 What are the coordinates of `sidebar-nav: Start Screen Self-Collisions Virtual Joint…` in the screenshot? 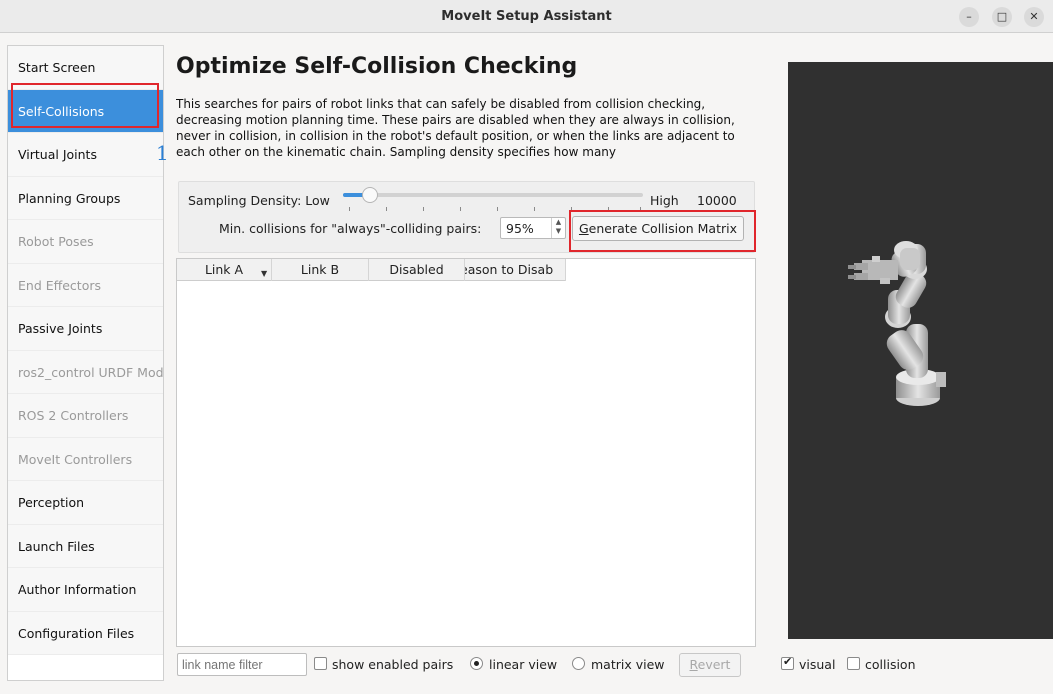 It's located at (85, 363).